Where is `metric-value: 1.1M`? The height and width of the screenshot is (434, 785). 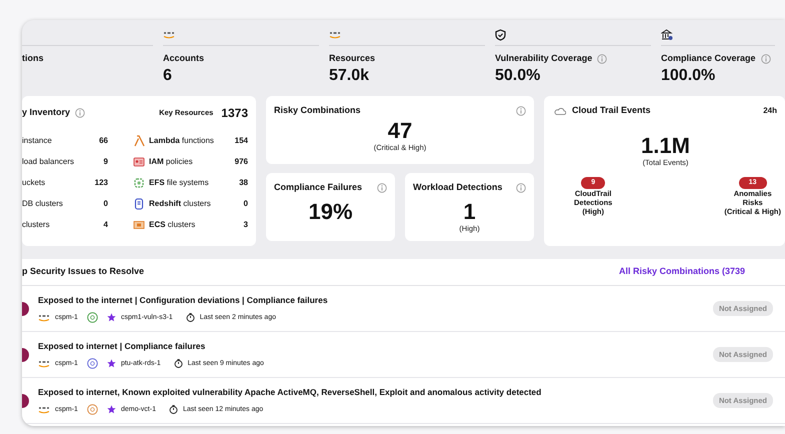
metric-value: 1.1M is located at coordinates (665, 145).